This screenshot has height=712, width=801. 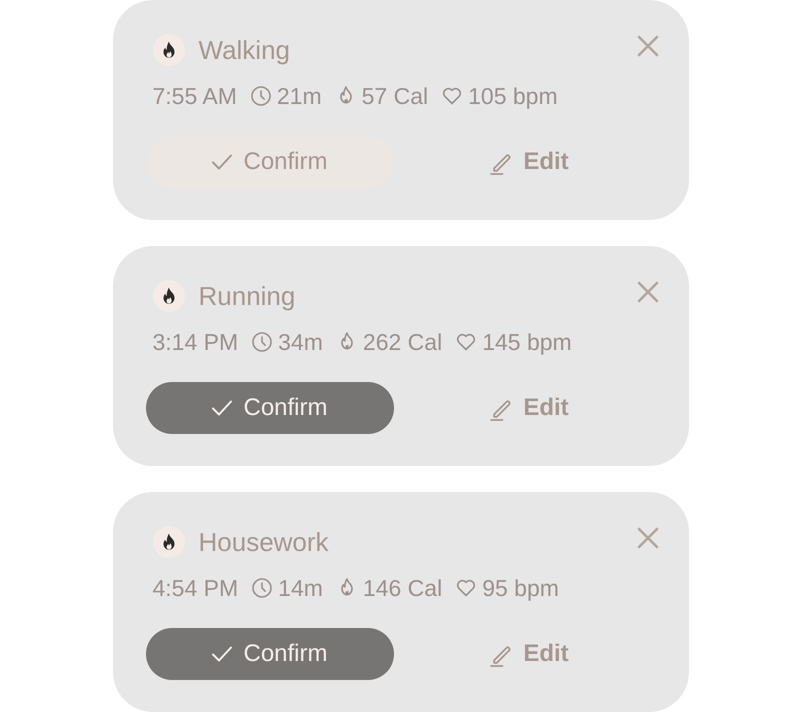 What do you see at coordinates (402, 342) in the screenshot?
I see `calories-text: 262 Cal` at bounding box center [402, 342].